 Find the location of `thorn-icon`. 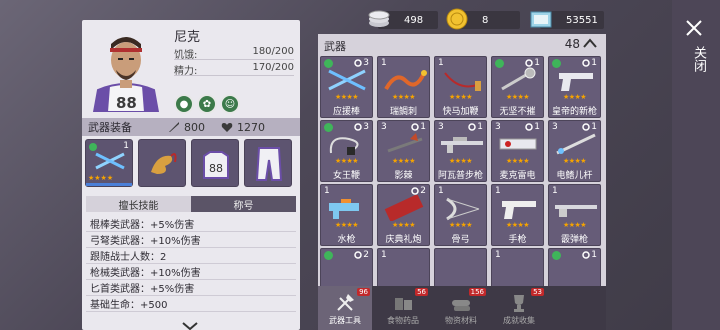

thorn-icon is located at coordinates (405, 143).